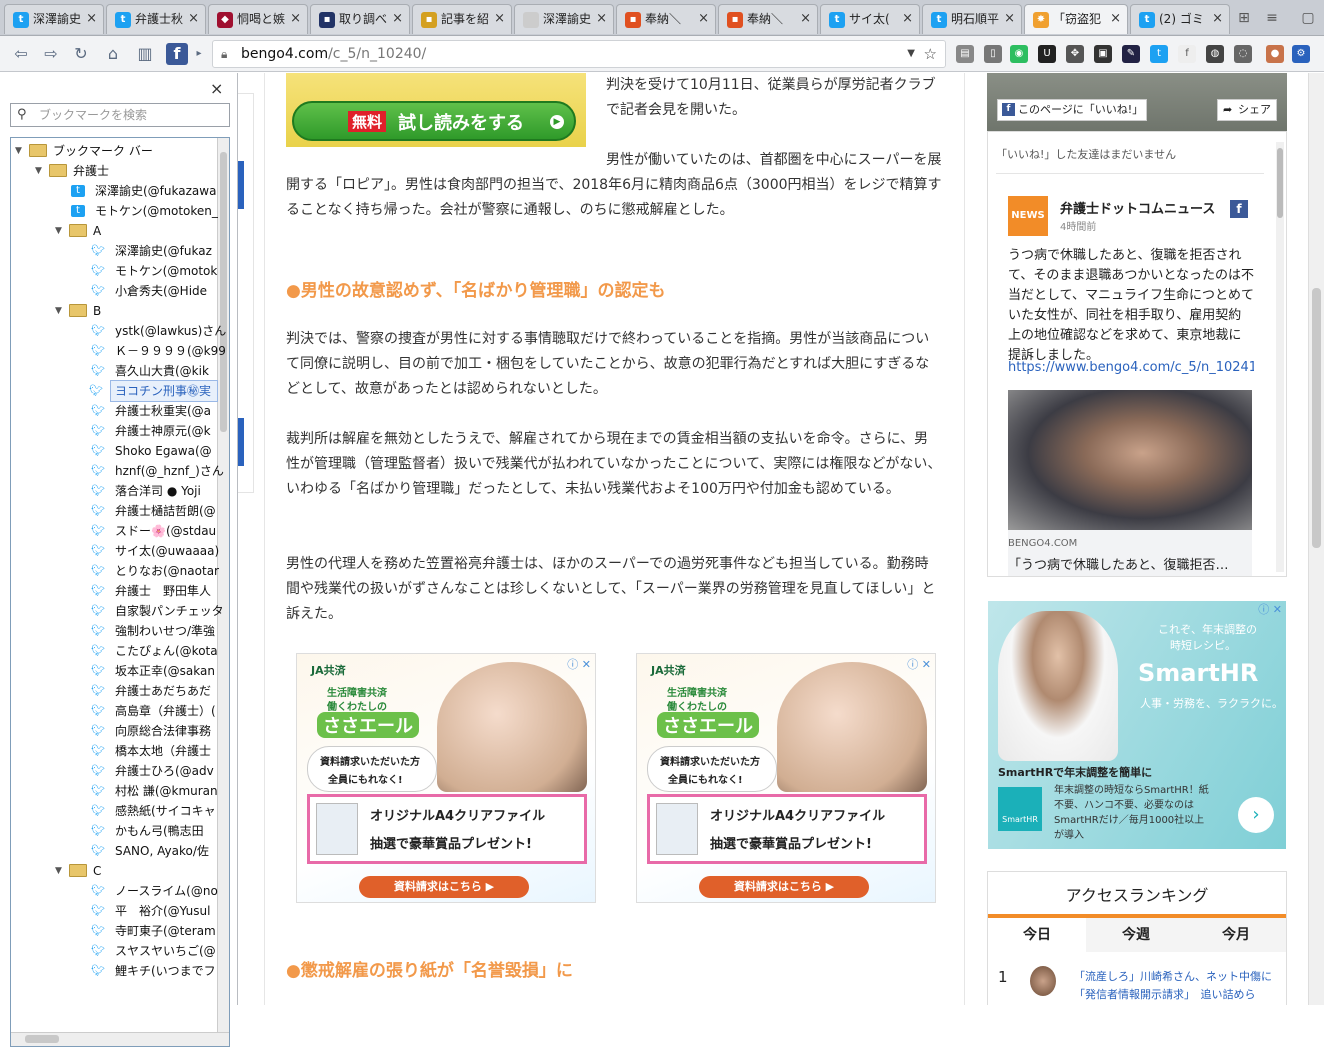 Image resolution: width=1324 pixels, height=1047 pixels. Describe the element at coordinates (114, 191) in the screenshot. I see `bookmark-item: t 深澤諭史(@fukazawa` at that location.